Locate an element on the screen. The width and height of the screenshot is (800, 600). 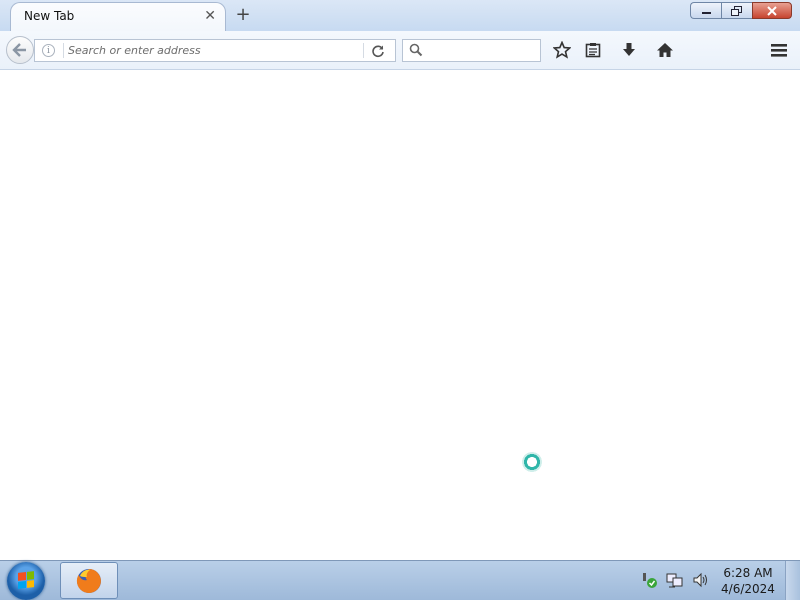
start-button is located at coordinates (26, 581).